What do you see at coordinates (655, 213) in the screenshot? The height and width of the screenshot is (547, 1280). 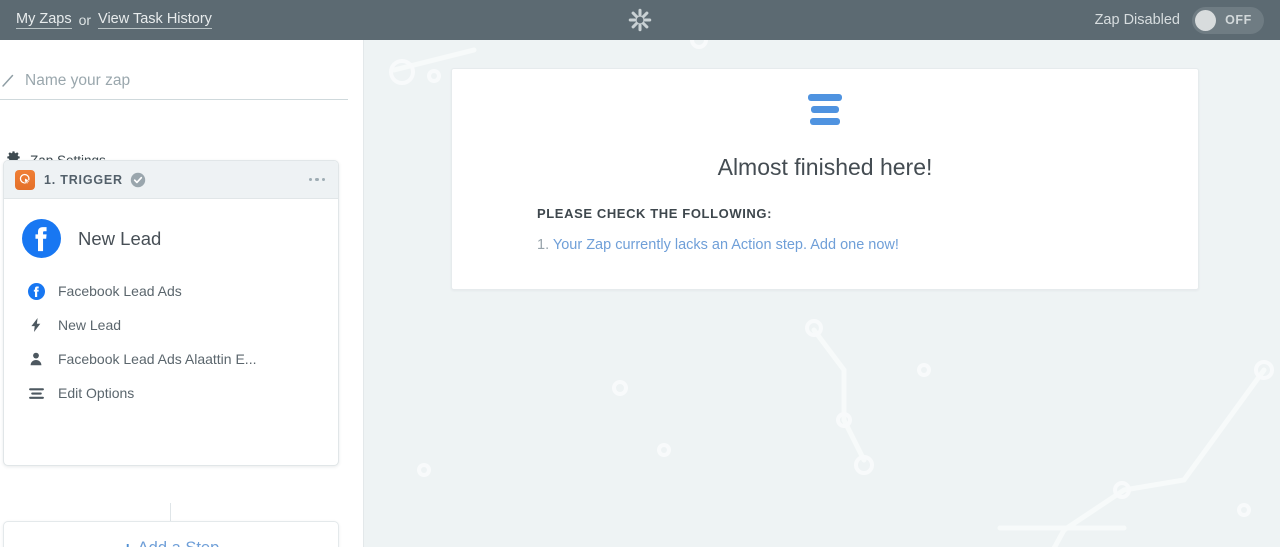 I see `status-card-subhead: PLEASE CHECK THE FOLLOWING:` at bounding box center [655, 213].